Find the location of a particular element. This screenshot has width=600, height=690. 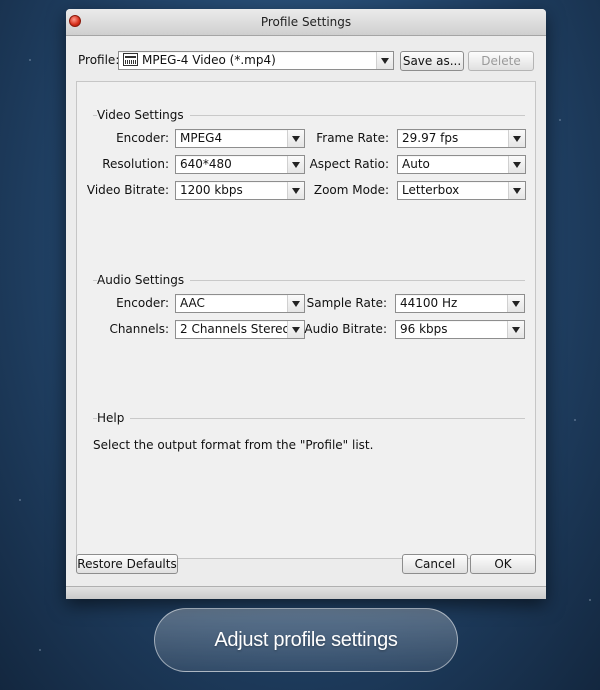

resolution-select: 640*480 is located at coordinates (240, 164).